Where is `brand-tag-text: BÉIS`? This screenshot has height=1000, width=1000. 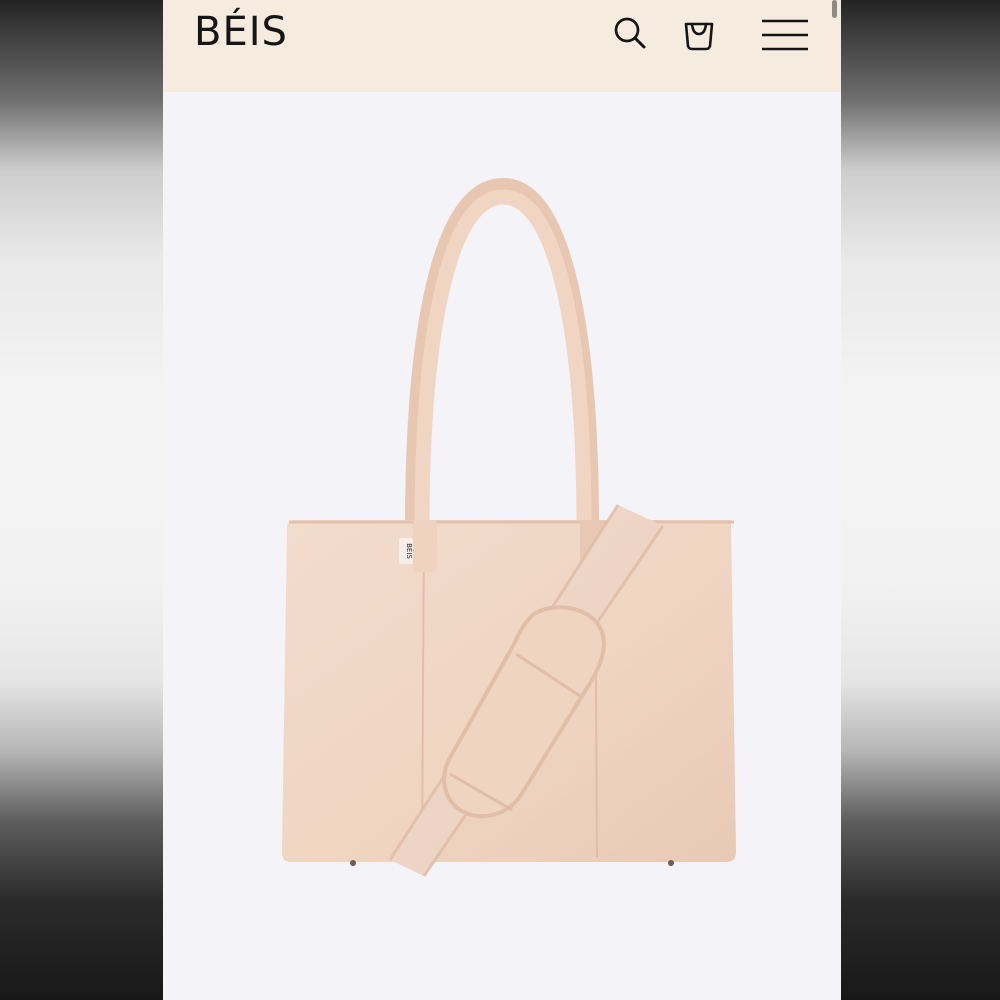 brand-tag-text: BÉIS is located at coordinates (409, 551).